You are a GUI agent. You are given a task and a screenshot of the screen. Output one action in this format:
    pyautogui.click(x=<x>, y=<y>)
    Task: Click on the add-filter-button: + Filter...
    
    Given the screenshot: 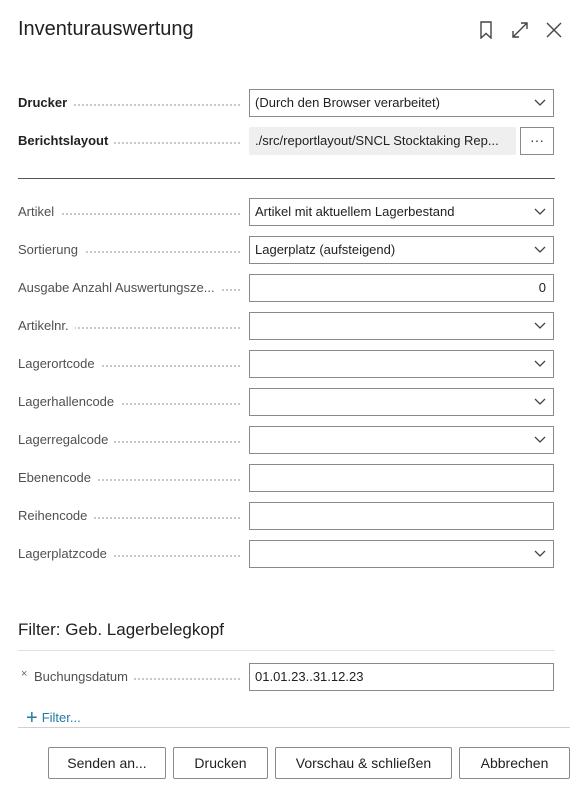 What is the action you would take?
    pyautogui.click(x=53, y=717)
    